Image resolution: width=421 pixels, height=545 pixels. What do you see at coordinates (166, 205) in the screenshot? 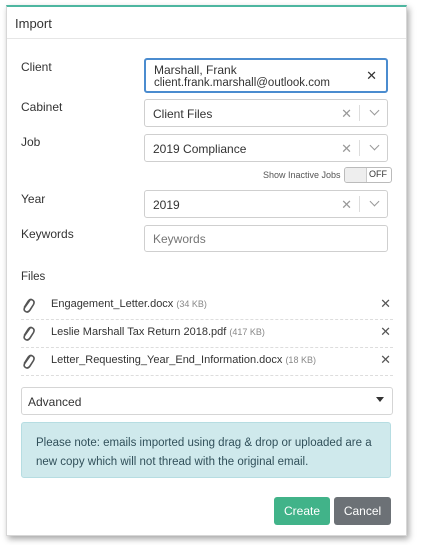
I see `year-value: 2019` at bounding box center [166, 205].